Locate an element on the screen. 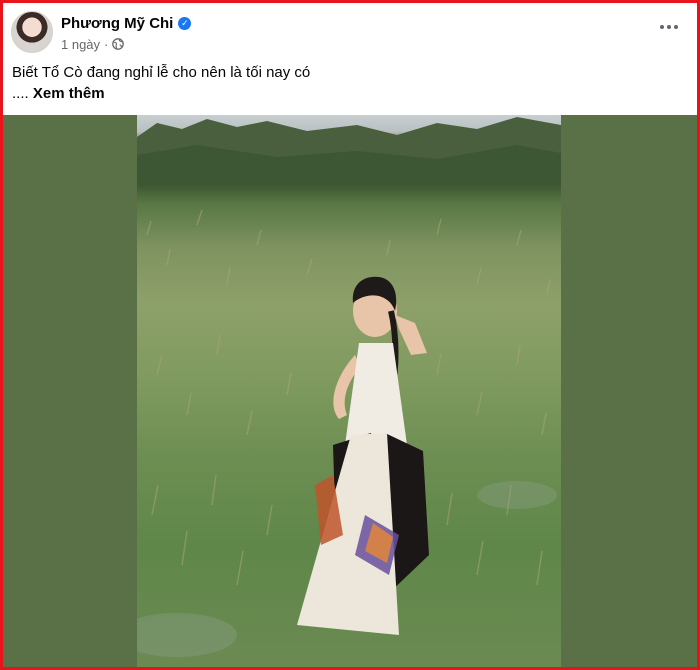  globe-icon is located at coordinates (118, 44).